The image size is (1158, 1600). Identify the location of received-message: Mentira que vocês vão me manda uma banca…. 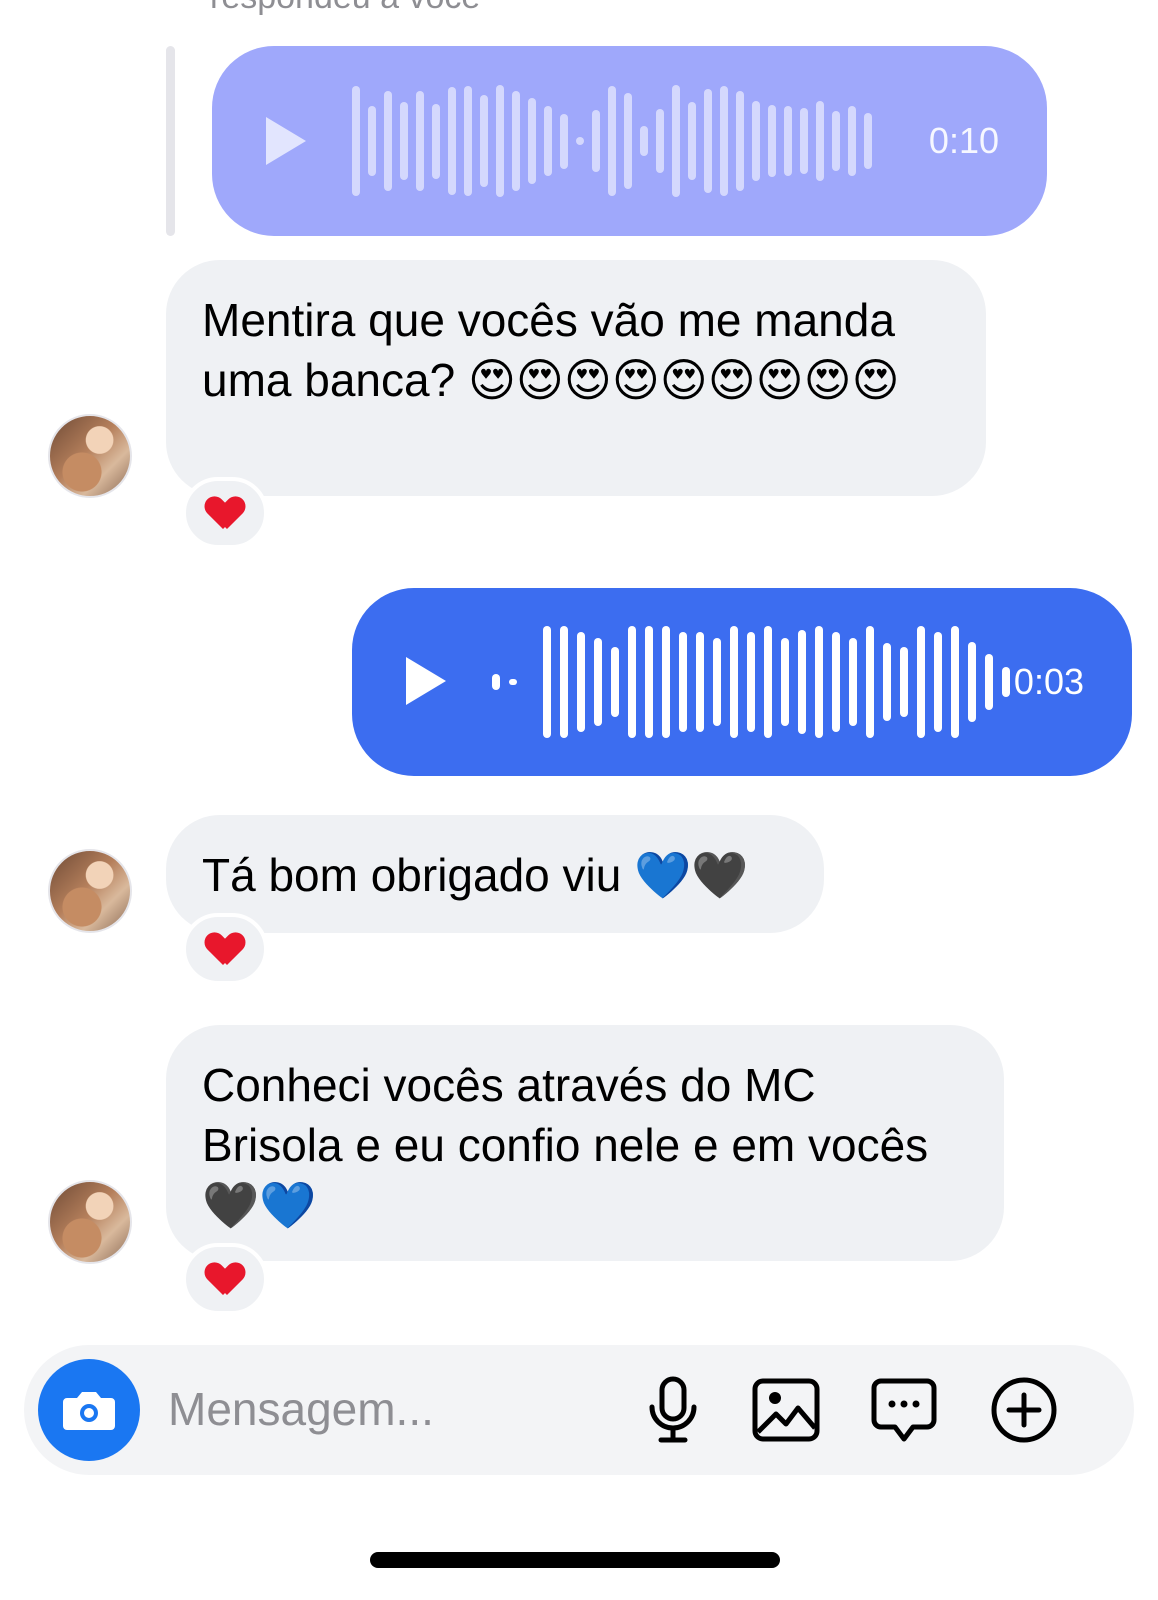
(576, 378).